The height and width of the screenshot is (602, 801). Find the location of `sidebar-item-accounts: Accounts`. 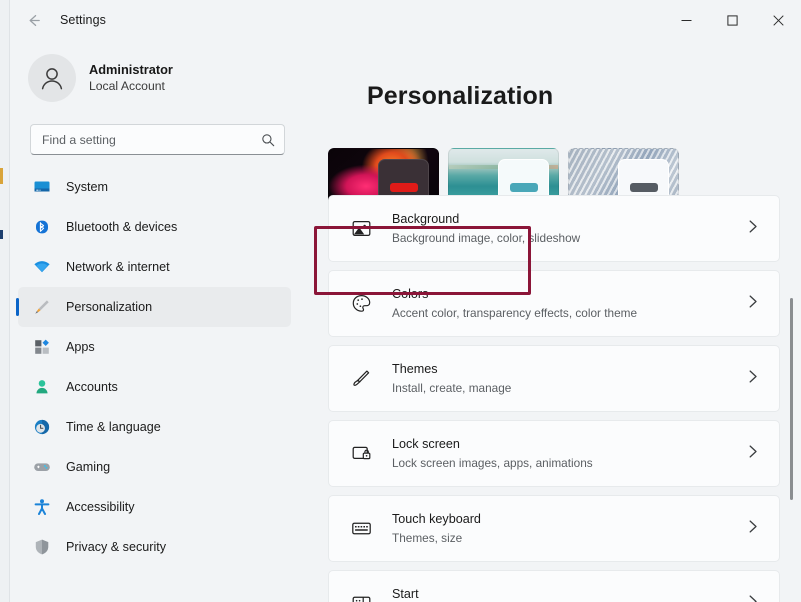

sidebar-item-accounts: Accounts is located at coordinates (154, 387).